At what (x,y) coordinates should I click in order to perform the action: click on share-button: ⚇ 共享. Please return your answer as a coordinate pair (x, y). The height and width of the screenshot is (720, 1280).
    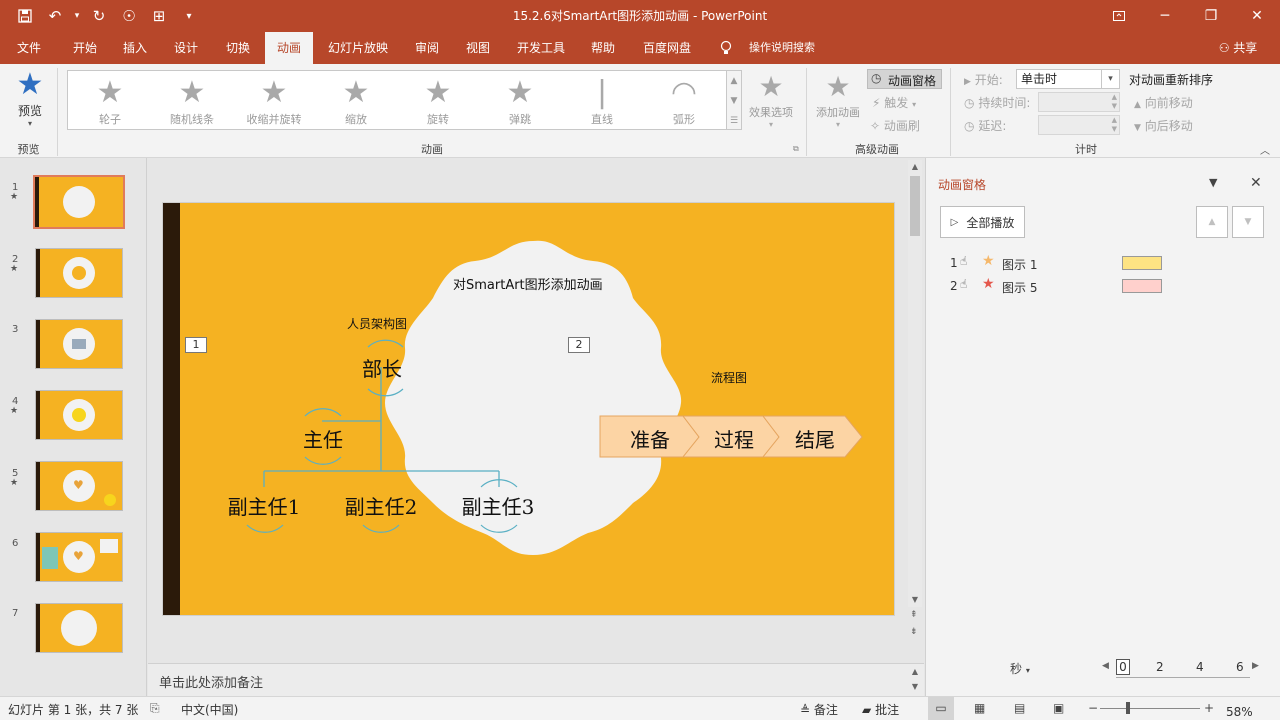
    Looking at the image, I should click on (1238, 48).